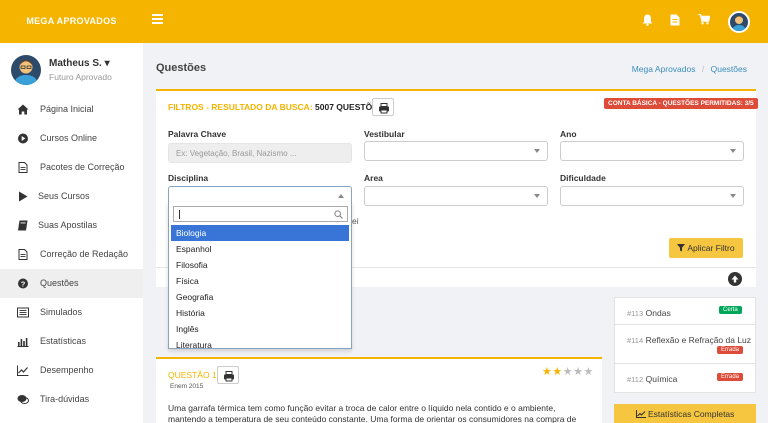 The width and height of the screenshot is (768, 423). I want to click on question-rating: ★★★★★, so click(568, 371).